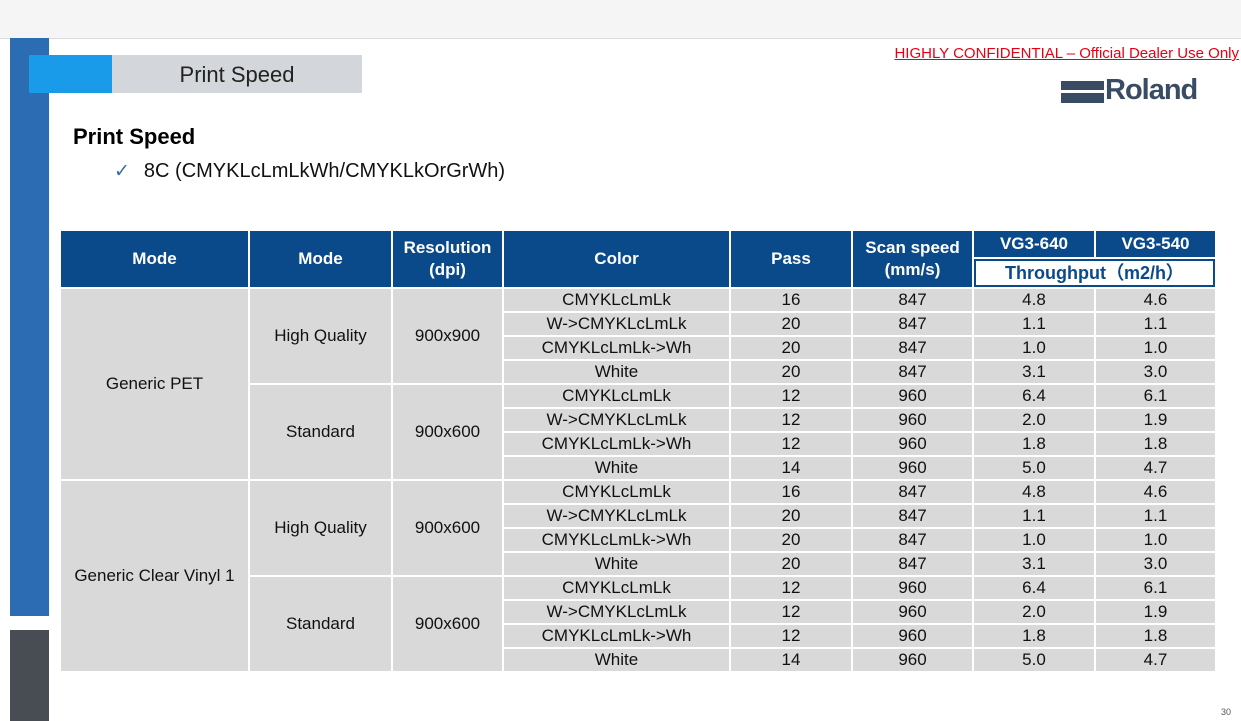 This screenshot has width=1241, height=721. Describe the element at coordinates (791, 259) in the screenshot. I see `header-pass: Pass` at that location.